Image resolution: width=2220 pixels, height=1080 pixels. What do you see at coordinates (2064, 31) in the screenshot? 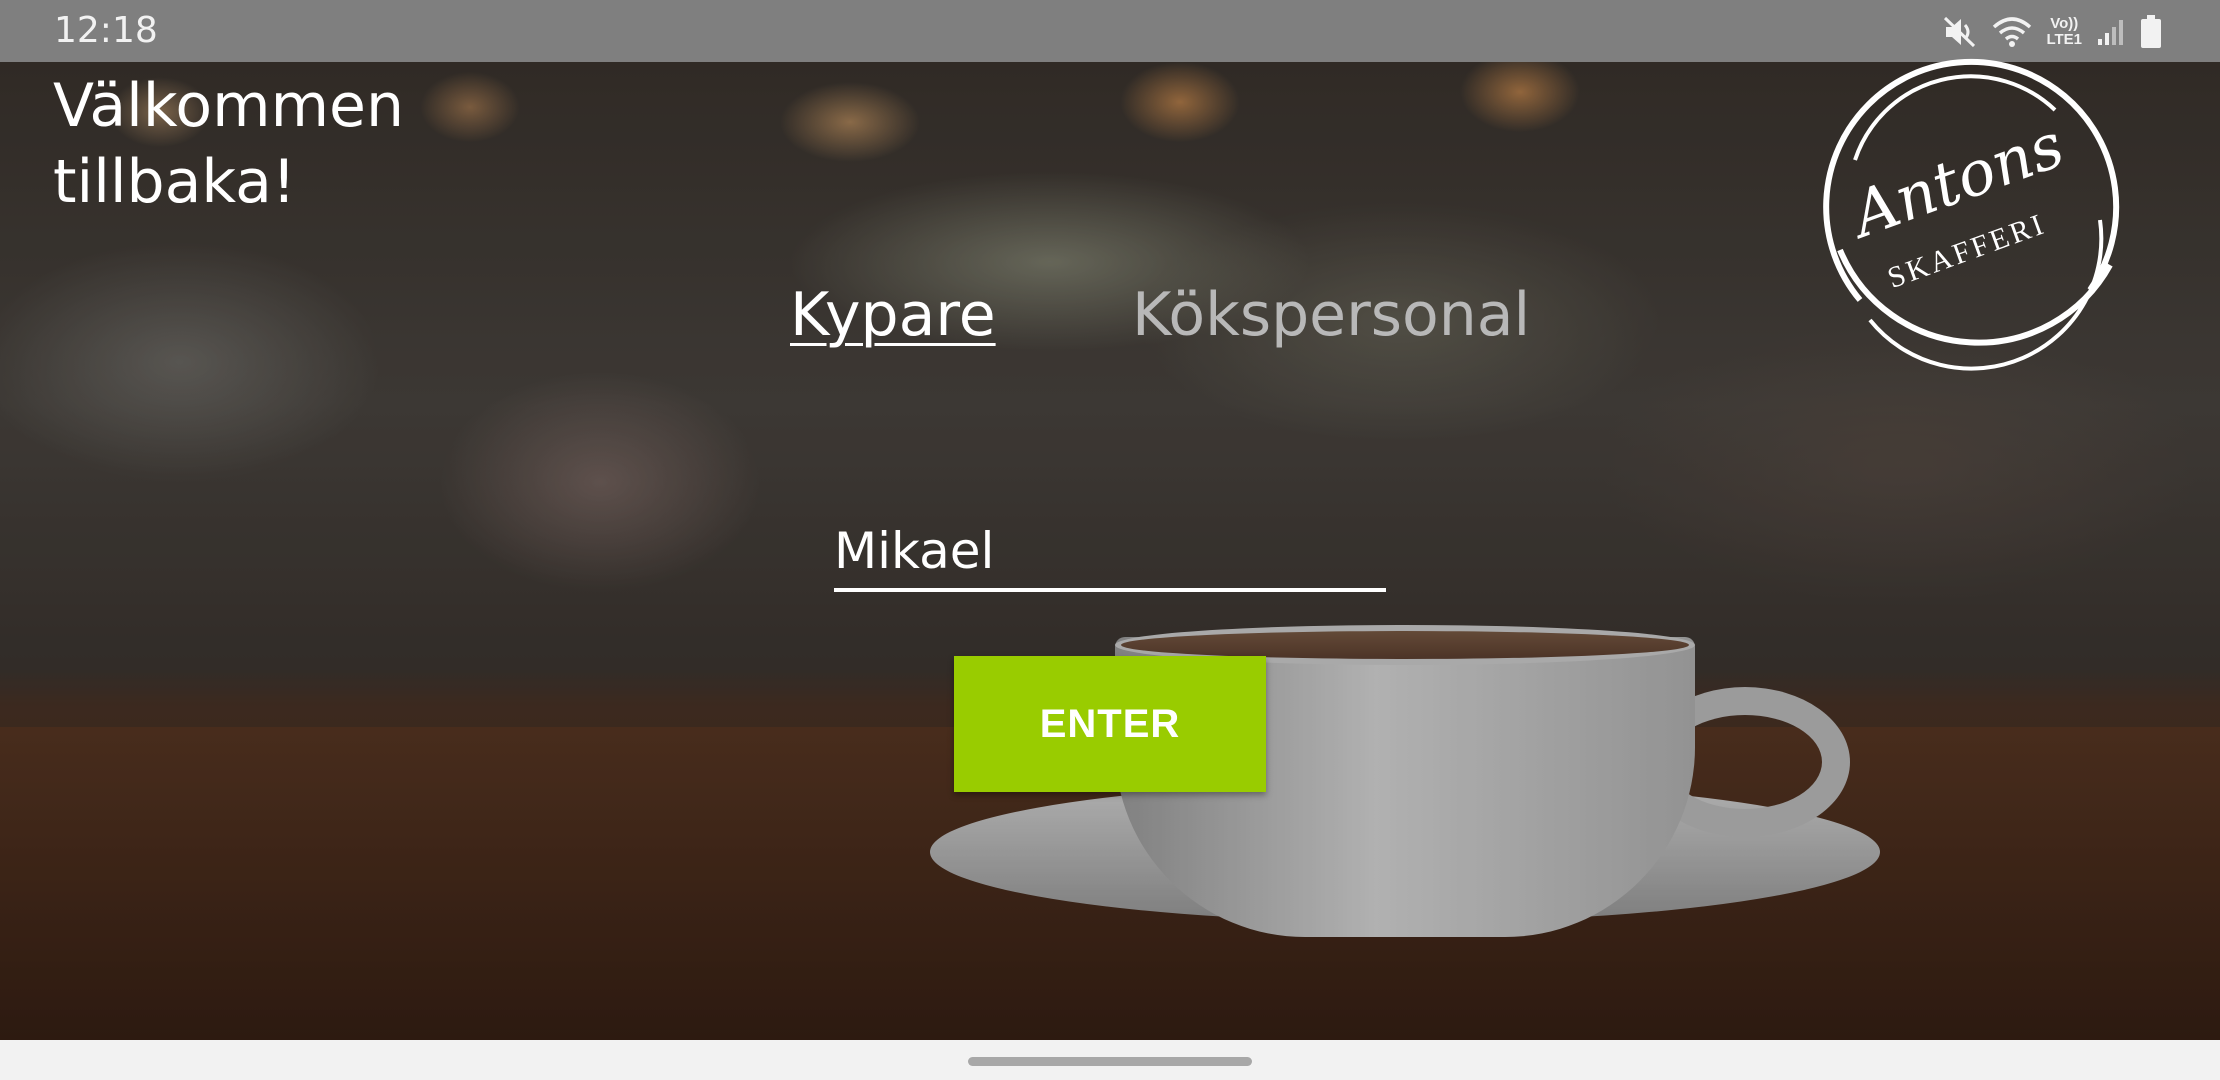
I see `volte-lte-icon: Vo)) LTE1` at bounding box center [2064, 31].